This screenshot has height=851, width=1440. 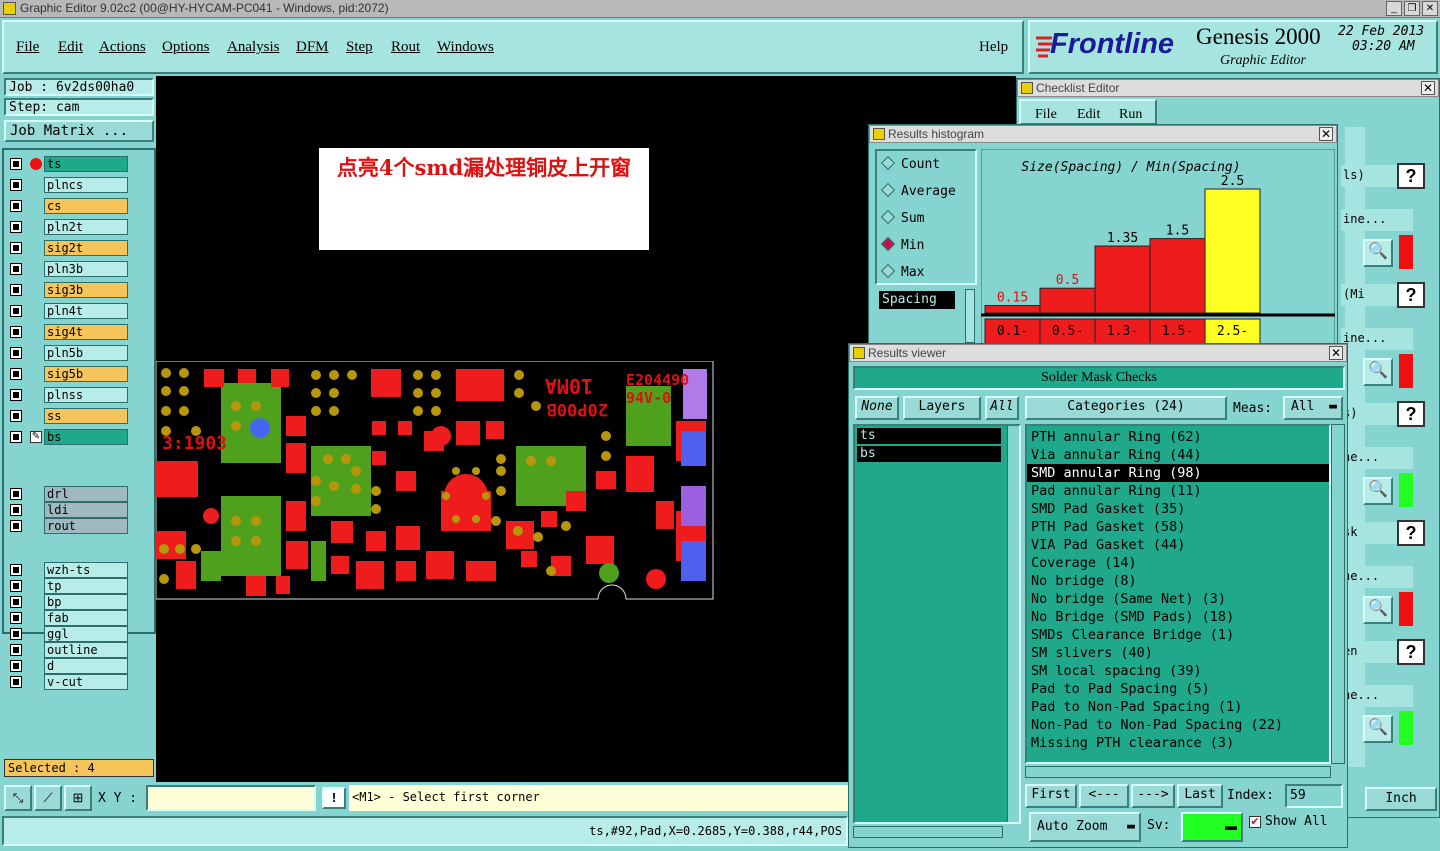 What do you see at coordinates (1178, 599) in the screenshot?
I see `category-item: No bridge (Same Net) (3)` at bounding box center [1178, 599].